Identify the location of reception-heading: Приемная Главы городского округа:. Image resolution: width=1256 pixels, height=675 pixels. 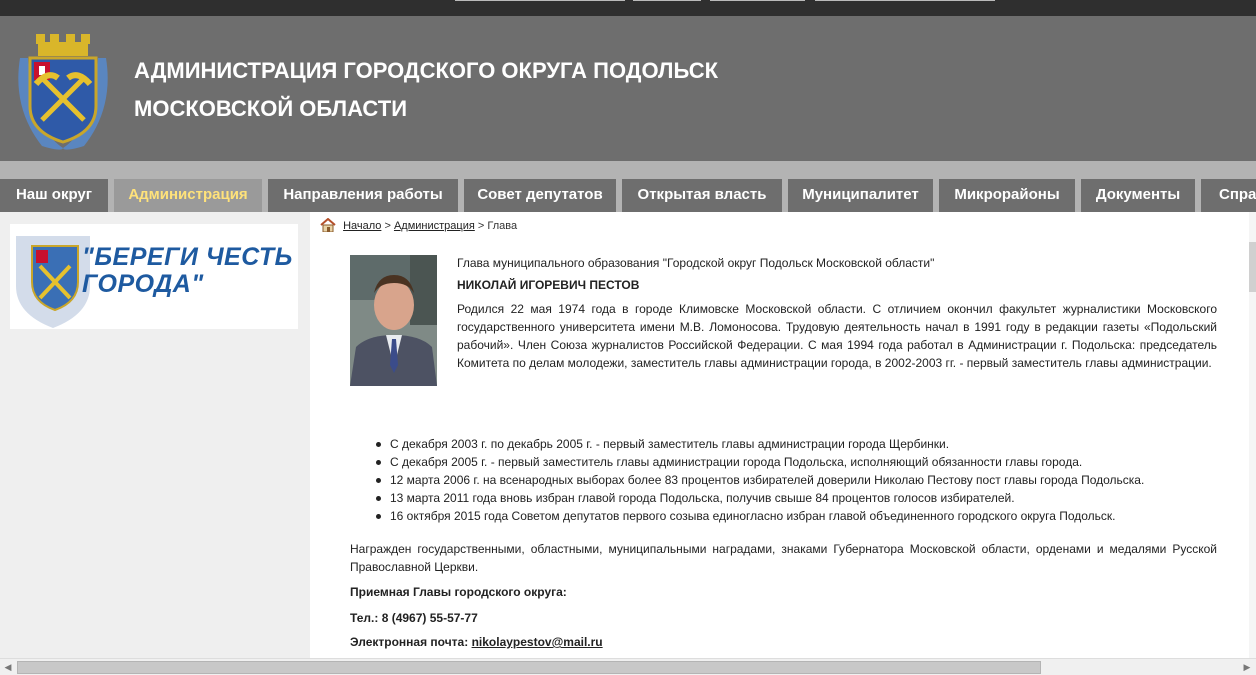
(458, 592).